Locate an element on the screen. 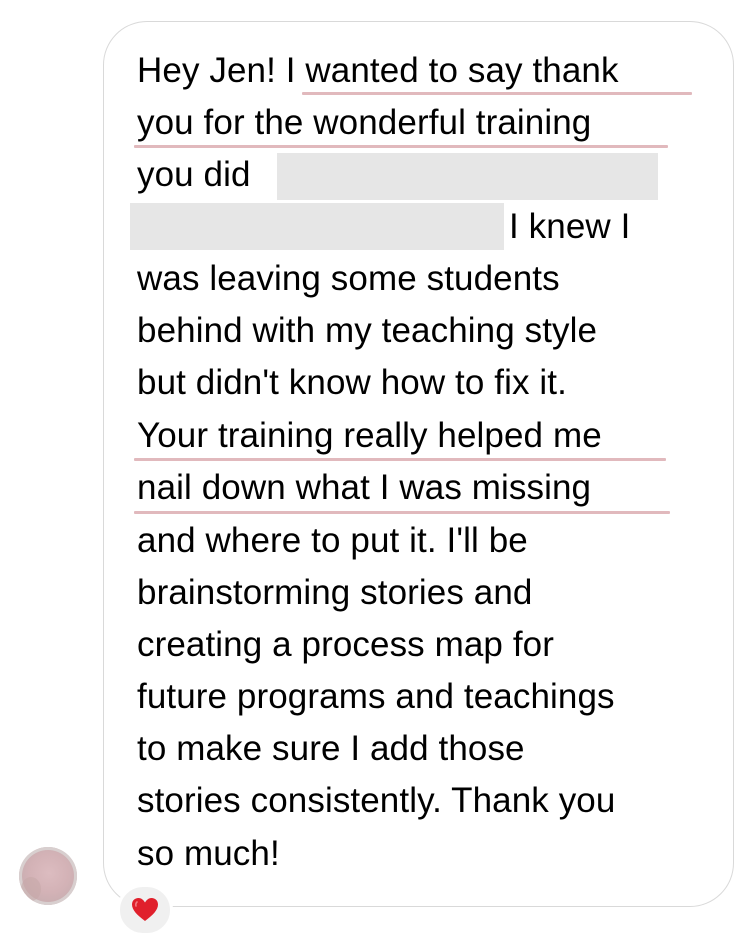 This screenshot has width=752, height=948. message-line: creating a process map for is located at coordinates (345, 644).